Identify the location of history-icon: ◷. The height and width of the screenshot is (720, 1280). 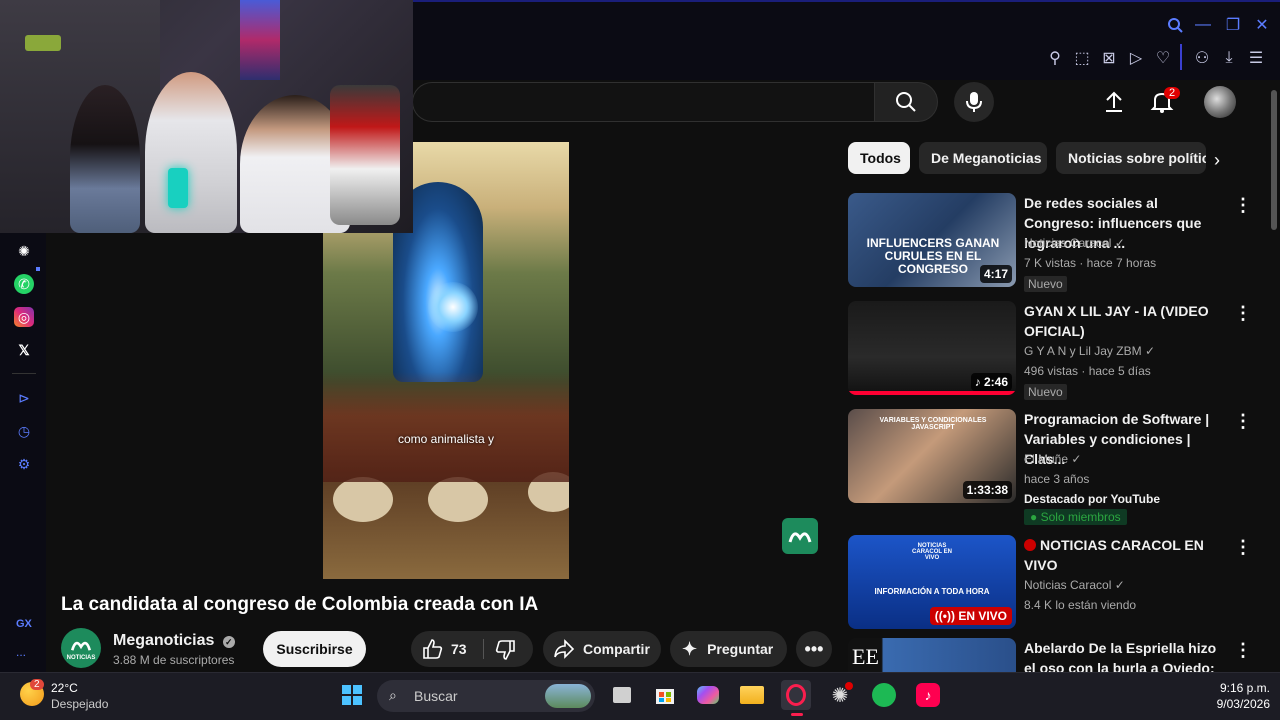
(24, 431).